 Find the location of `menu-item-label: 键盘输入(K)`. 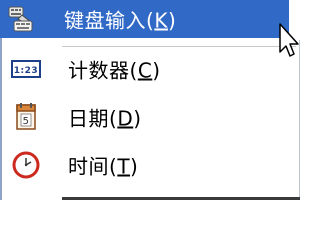

menu-item-label: 键盘输入(K) is located at coordinates (120, 20).